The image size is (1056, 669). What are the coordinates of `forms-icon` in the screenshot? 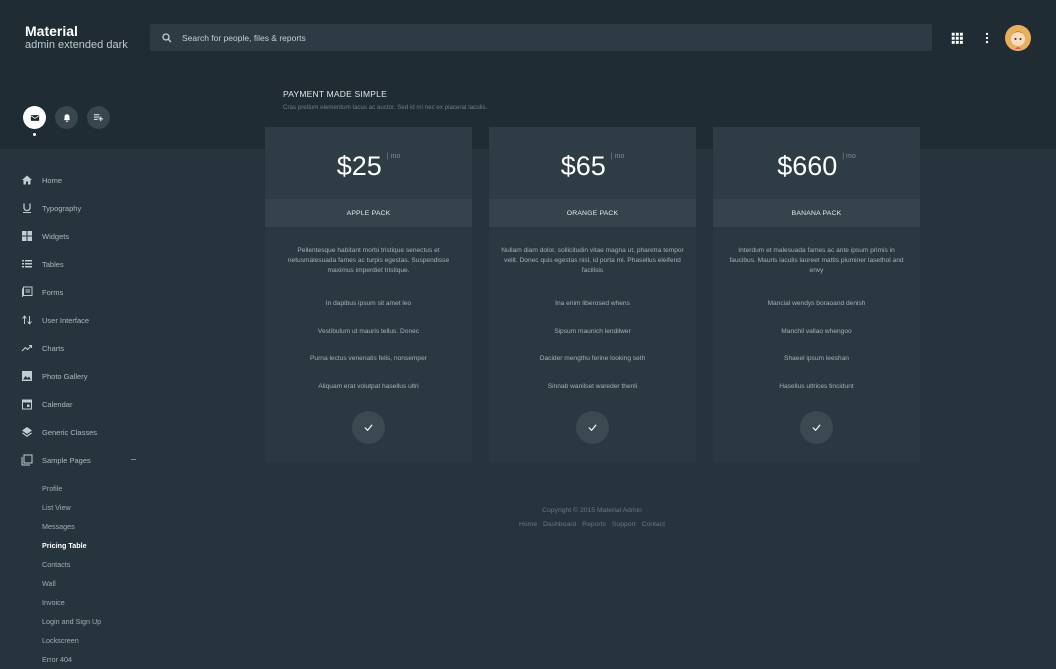 It's located at (27, 291).